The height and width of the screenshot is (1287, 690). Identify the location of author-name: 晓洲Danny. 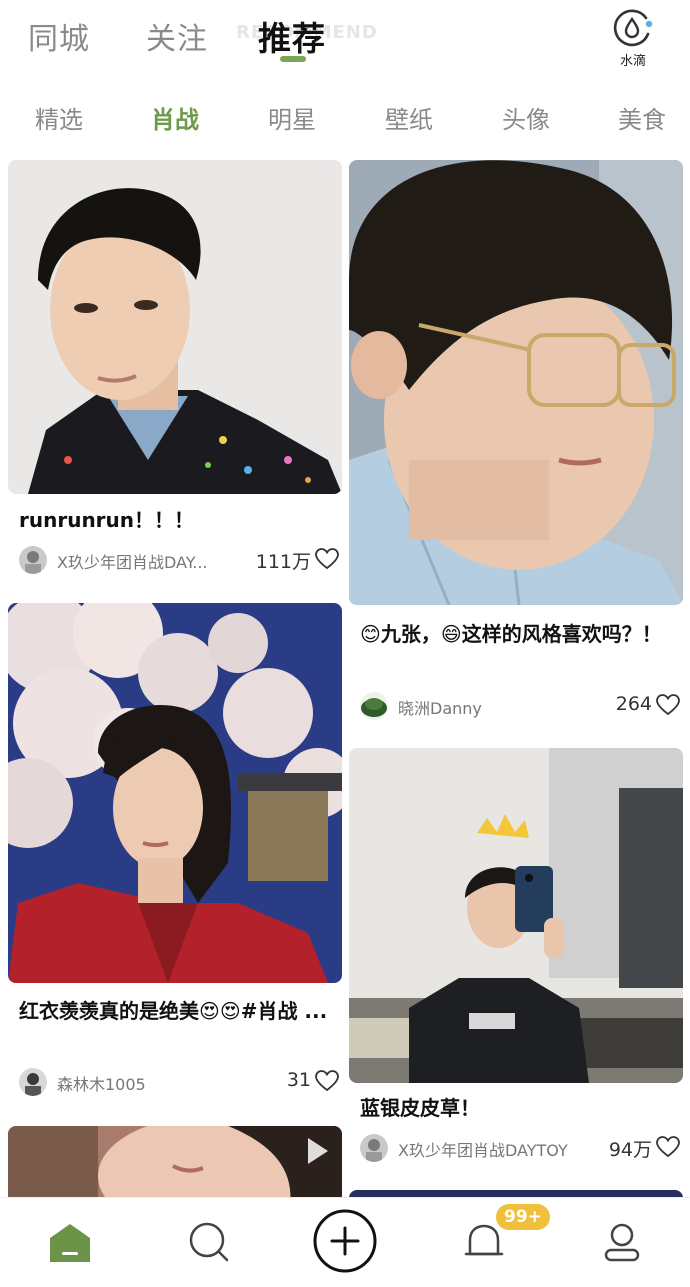
(487, 707).